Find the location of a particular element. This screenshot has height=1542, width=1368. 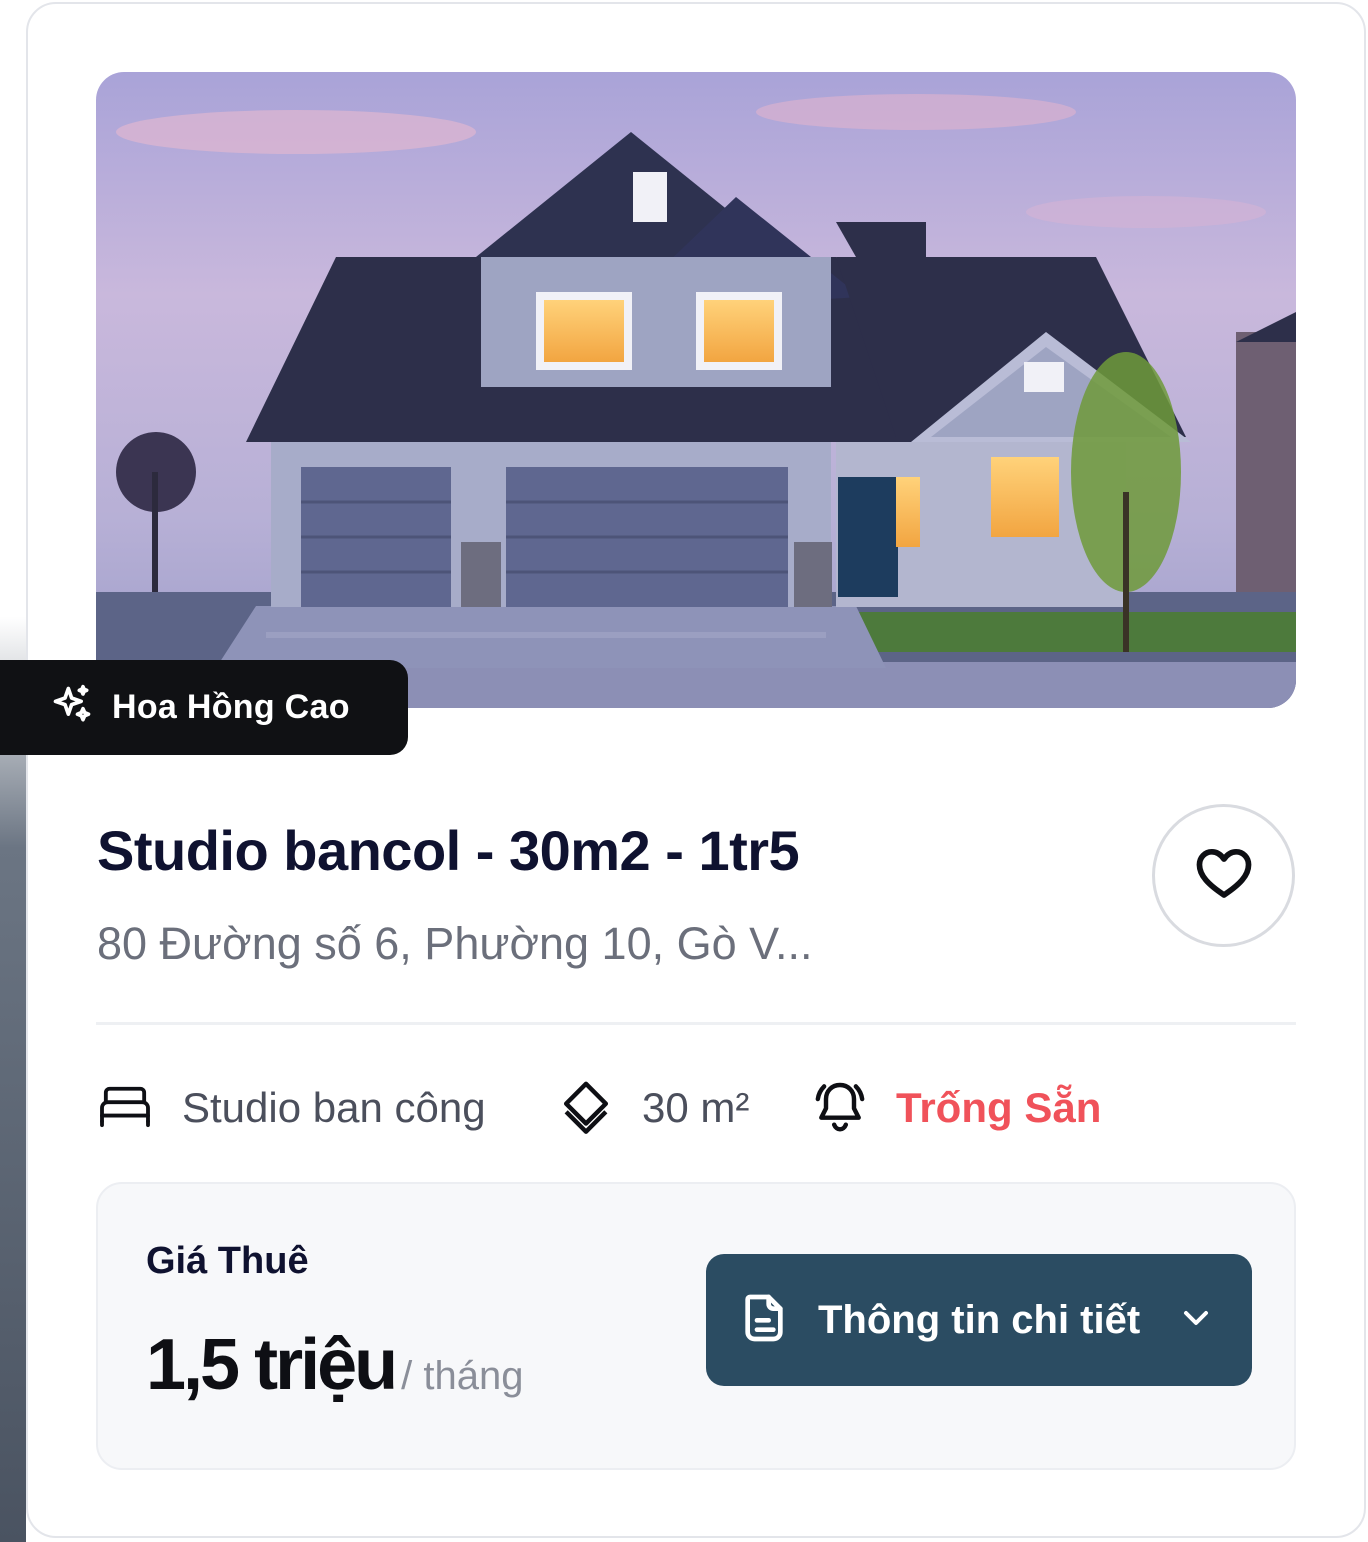

feature-area-label: 30 m² is located at coordinates (696, 1107).